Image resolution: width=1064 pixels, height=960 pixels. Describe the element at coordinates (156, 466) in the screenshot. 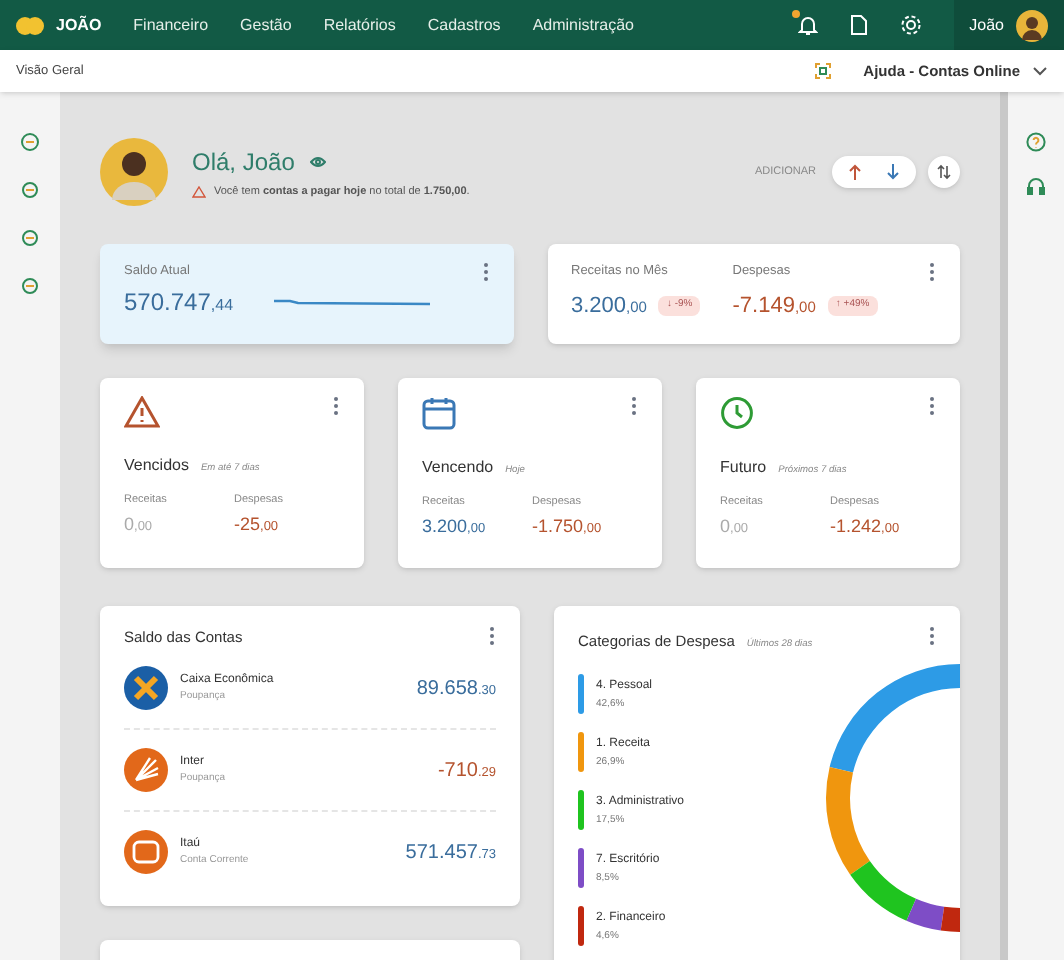

I see `card-title: Vencidos` at that location.